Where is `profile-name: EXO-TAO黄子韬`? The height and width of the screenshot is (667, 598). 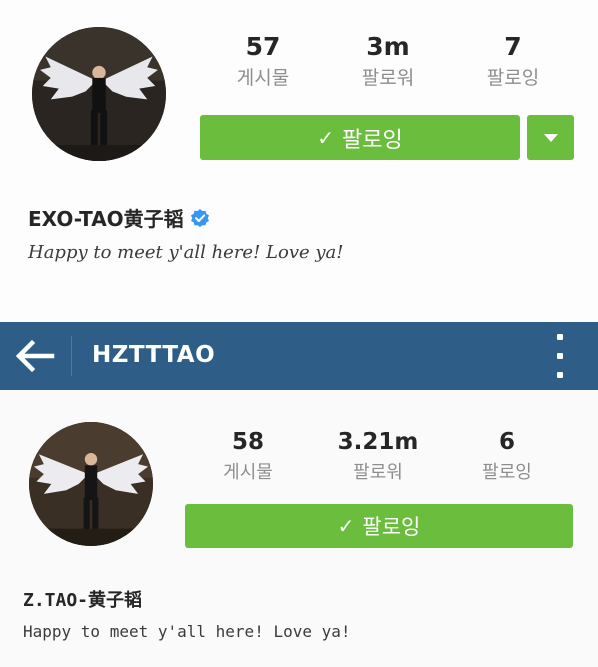 profile-name: EXO-TAO黄子韬 is located at coordinates (119, 217).